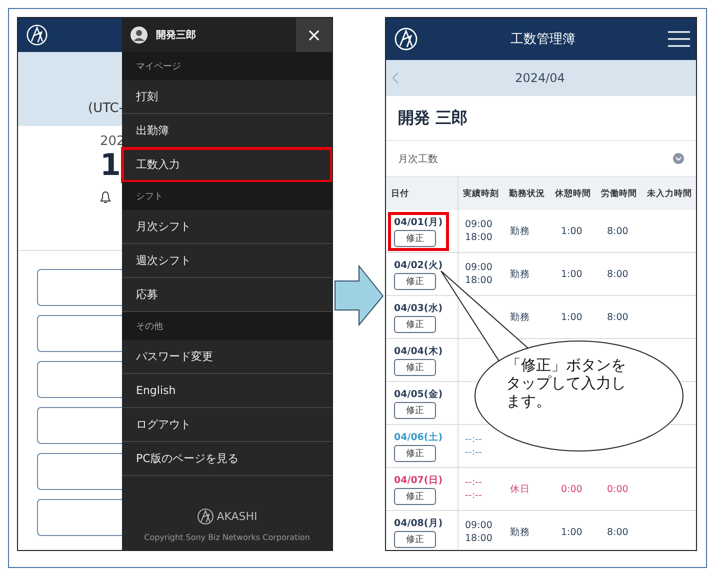  What do you see at coordinates (396, 78) in the screenshot?
I see `chevron-left-icon` at bounding box center [396, 78].